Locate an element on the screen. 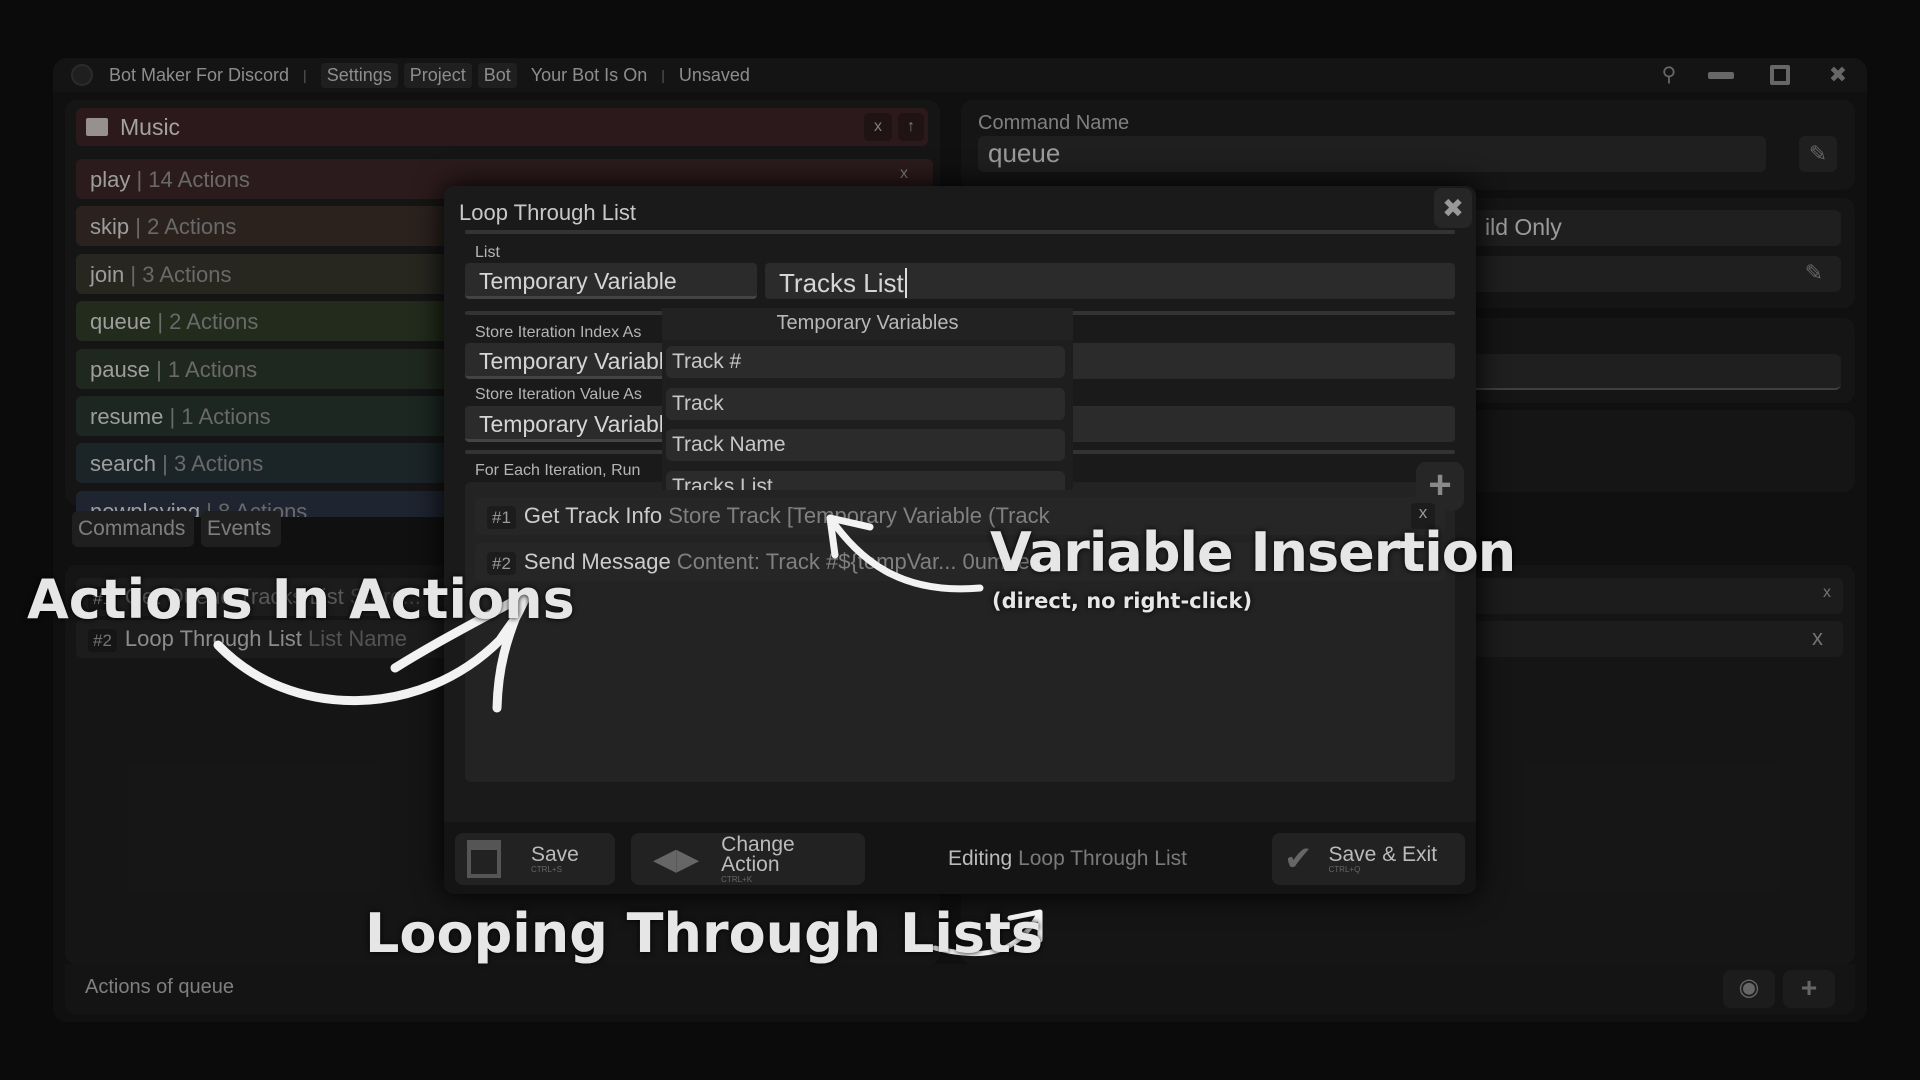 This screenshot has height=1080, width=1920. annotation-actions-in-actions: Actions In Actions is located at coordinates (301, 599).